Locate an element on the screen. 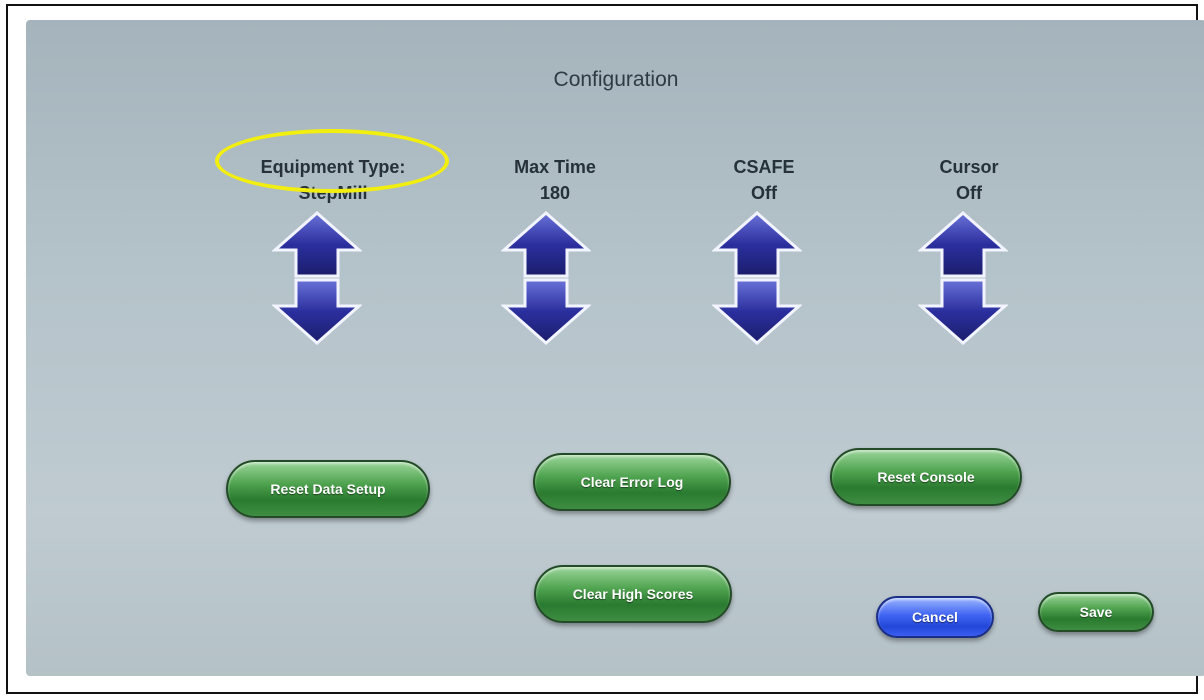 The height and width of the screenshot is (700, 1204). setting-cursor: Cursor Off is located at coordinates (969, 180).